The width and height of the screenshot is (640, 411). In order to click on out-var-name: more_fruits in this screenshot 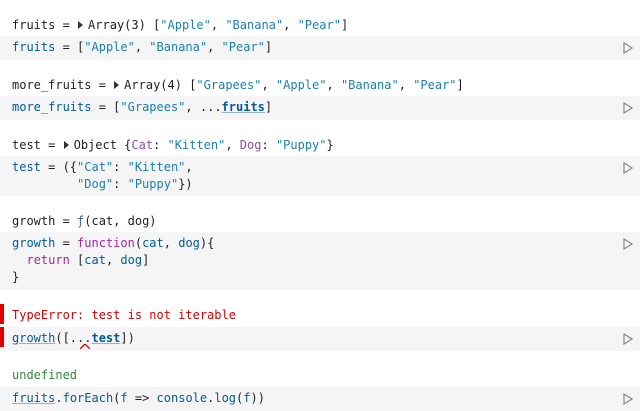, I will do `click(52, 85)`.